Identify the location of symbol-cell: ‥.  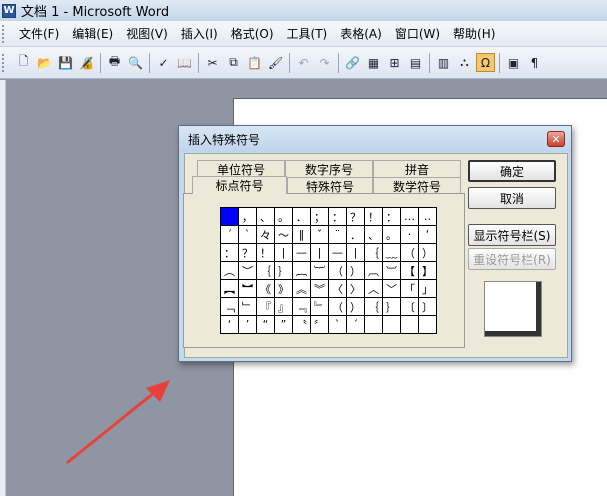
(428, 217).